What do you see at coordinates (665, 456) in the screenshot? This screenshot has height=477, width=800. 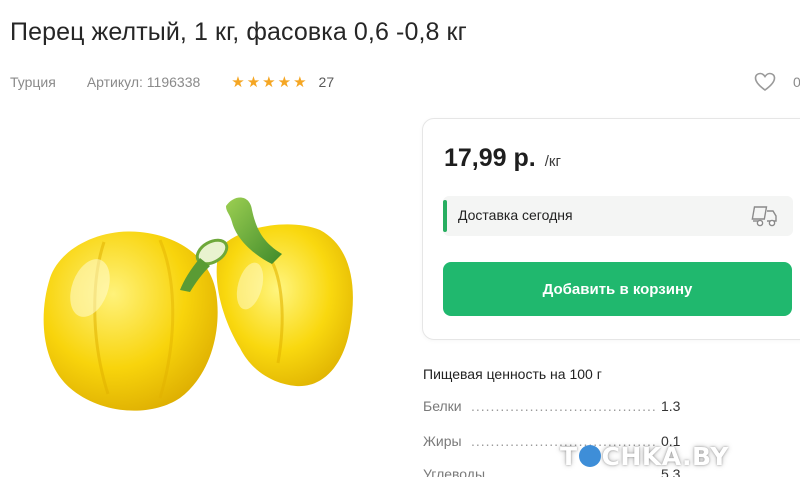 I see `watermark-text-end: CHKA.BY` at bounding box center [665, 456].